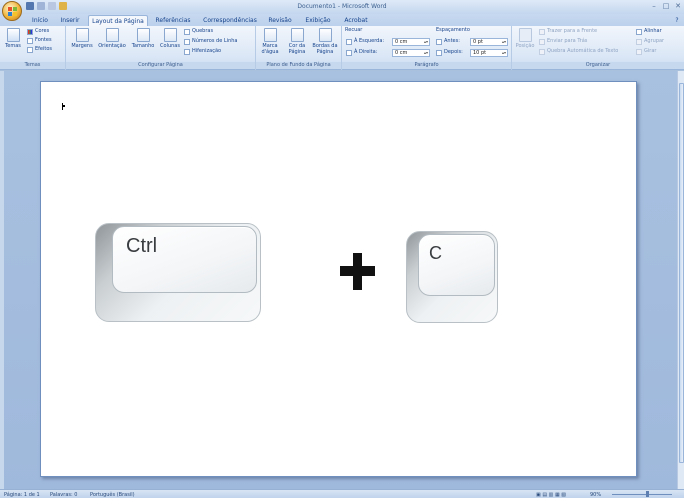 The image size is (684, 498). I want to click on tab-referencias: Referências, so click(173, 20).